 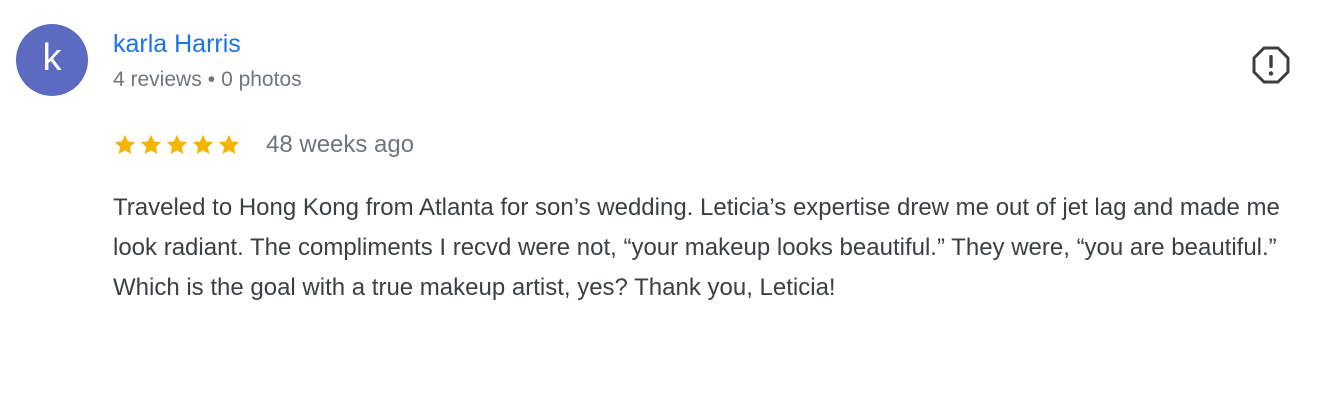 What do you see at coordinates (1271, 65) in the screenshot?
I see `report-flag-icon` at bounding box center [1271, 65].